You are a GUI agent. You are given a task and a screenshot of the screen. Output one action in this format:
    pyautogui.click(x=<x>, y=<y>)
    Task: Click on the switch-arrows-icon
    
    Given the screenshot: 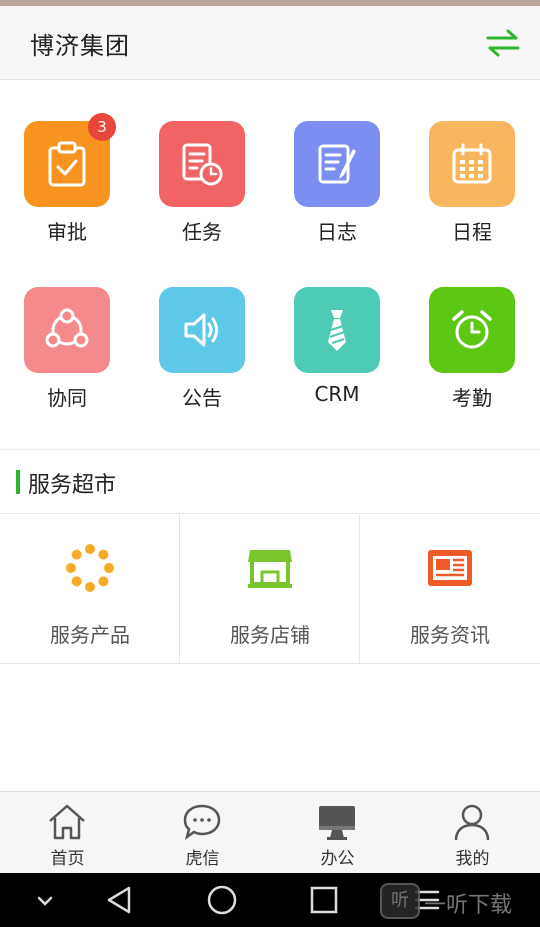 What is the action you would take?
    pyautogui.click(x=503, y=43)
    